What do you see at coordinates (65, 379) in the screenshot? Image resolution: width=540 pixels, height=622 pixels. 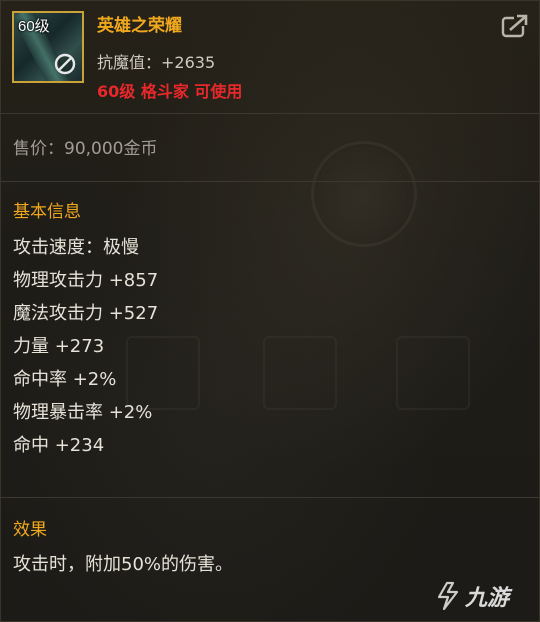 I see `attribute-hit-rate: 命中率 +2%` at bounding box center [65, 379].